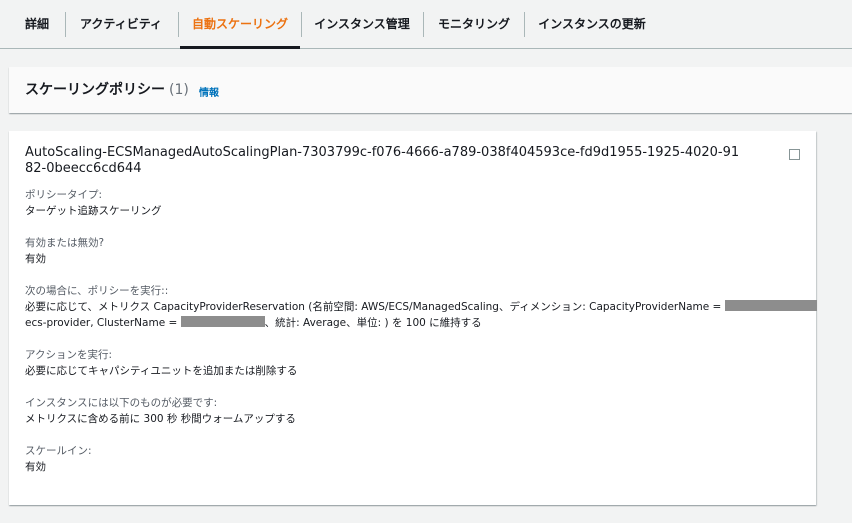  I want to click on tab-auto-scaling: 自動スケーリング, so click(240, 24).